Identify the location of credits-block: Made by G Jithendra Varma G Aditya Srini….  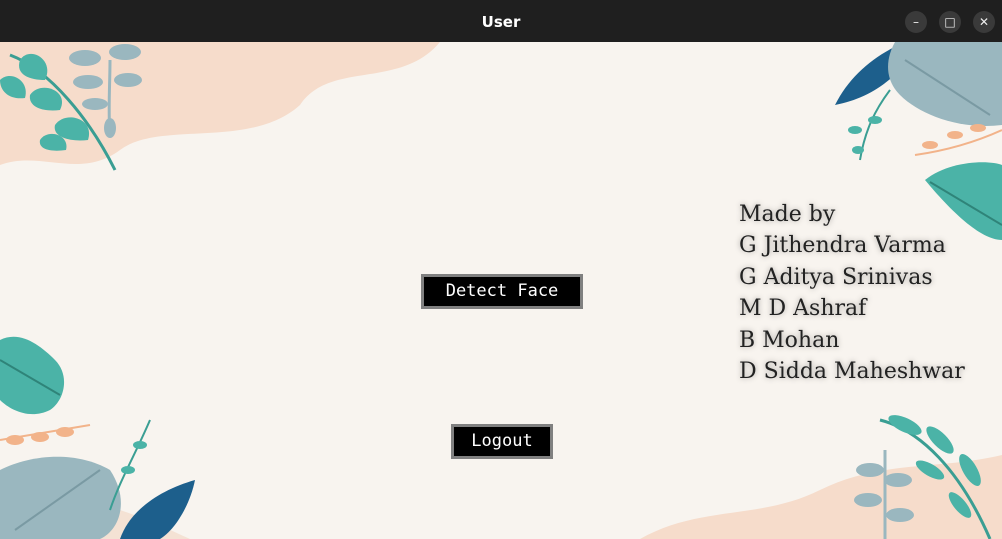
(852, 293).